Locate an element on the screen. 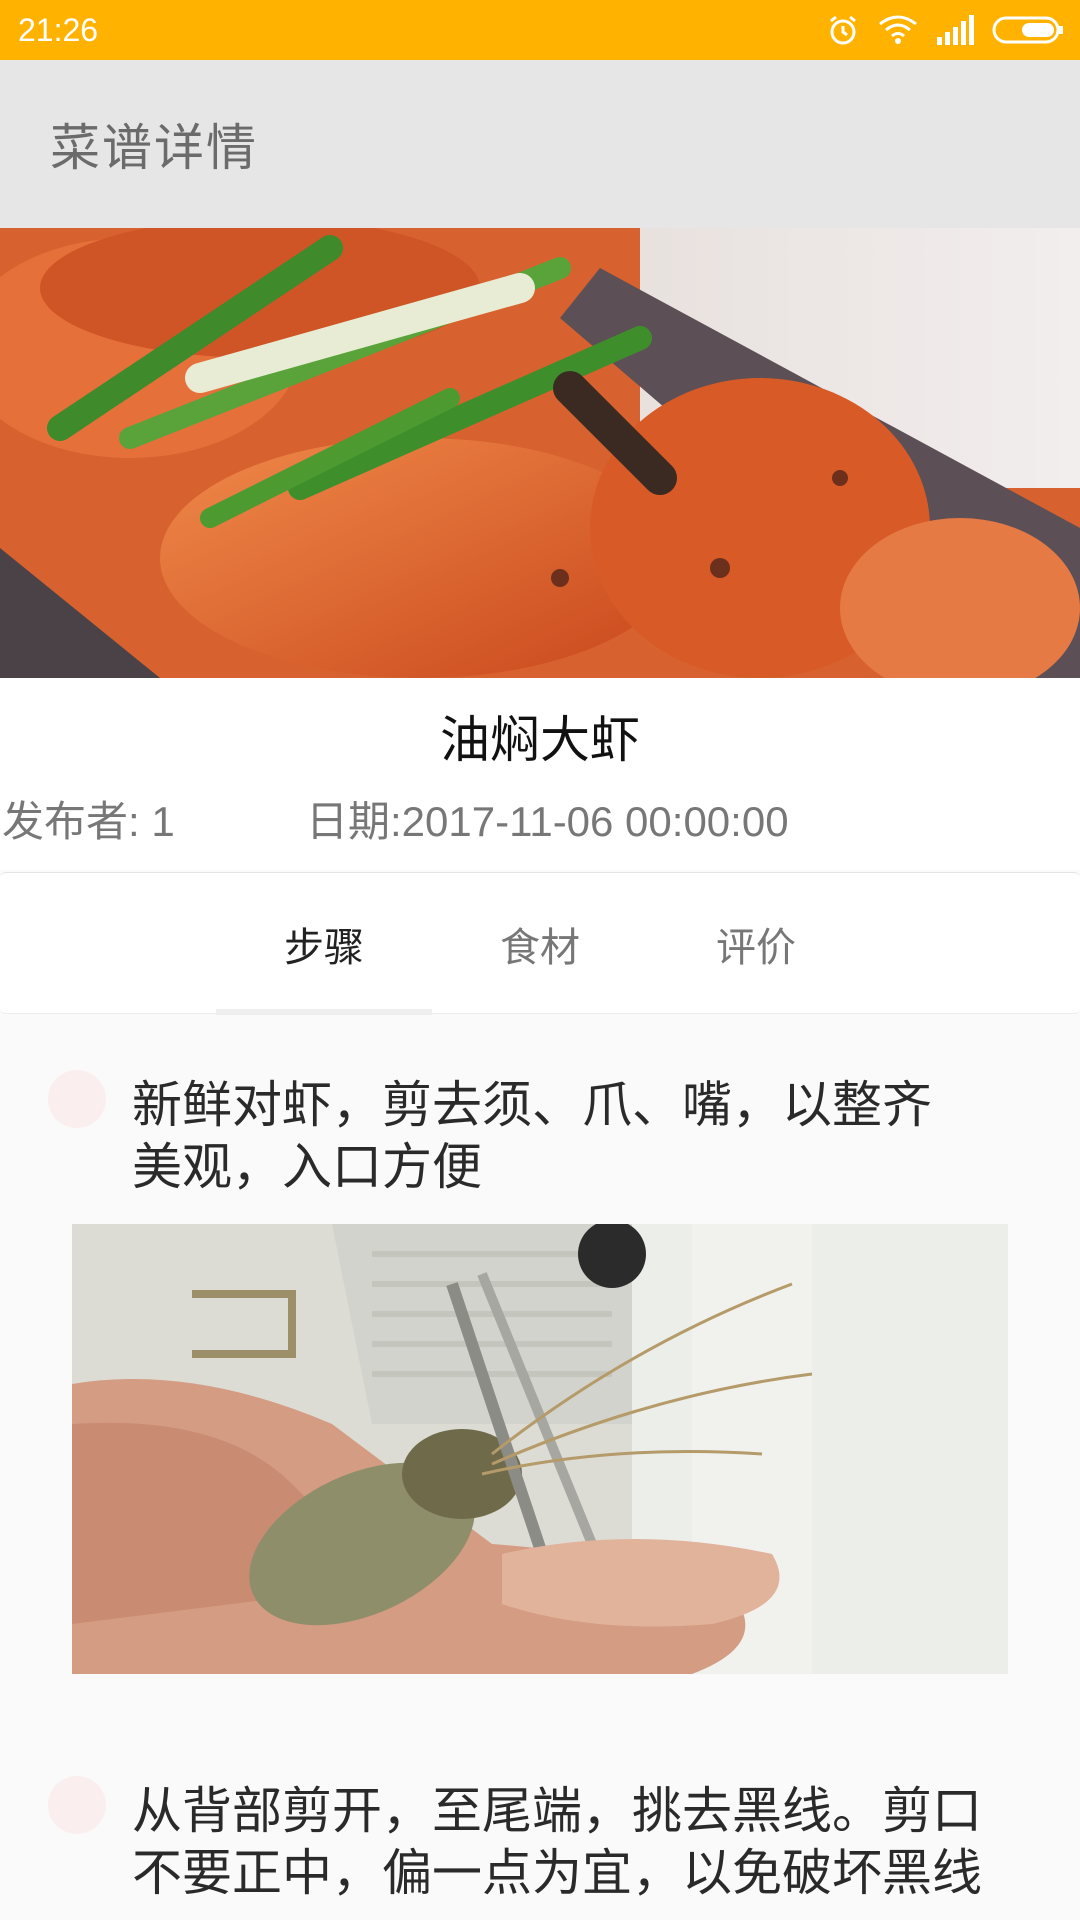 The image size is (1080, 1920). app-toolbar: 菜谱详情 is located at coordinates (540, 144).